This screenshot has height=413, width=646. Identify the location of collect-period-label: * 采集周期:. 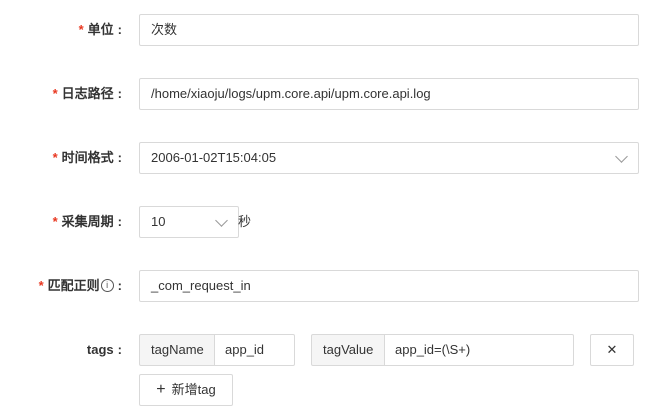
(87, 222).